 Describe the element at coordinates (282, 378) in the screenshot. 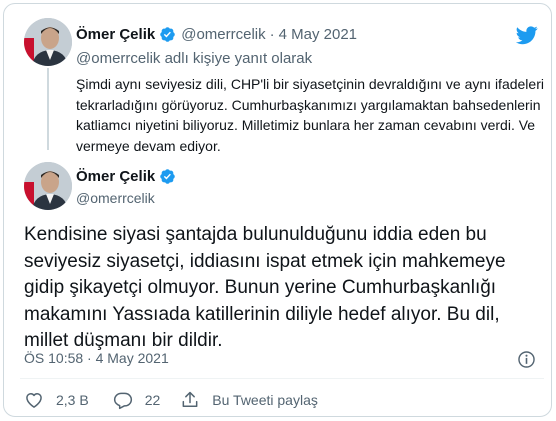

I see `divider` at that location.